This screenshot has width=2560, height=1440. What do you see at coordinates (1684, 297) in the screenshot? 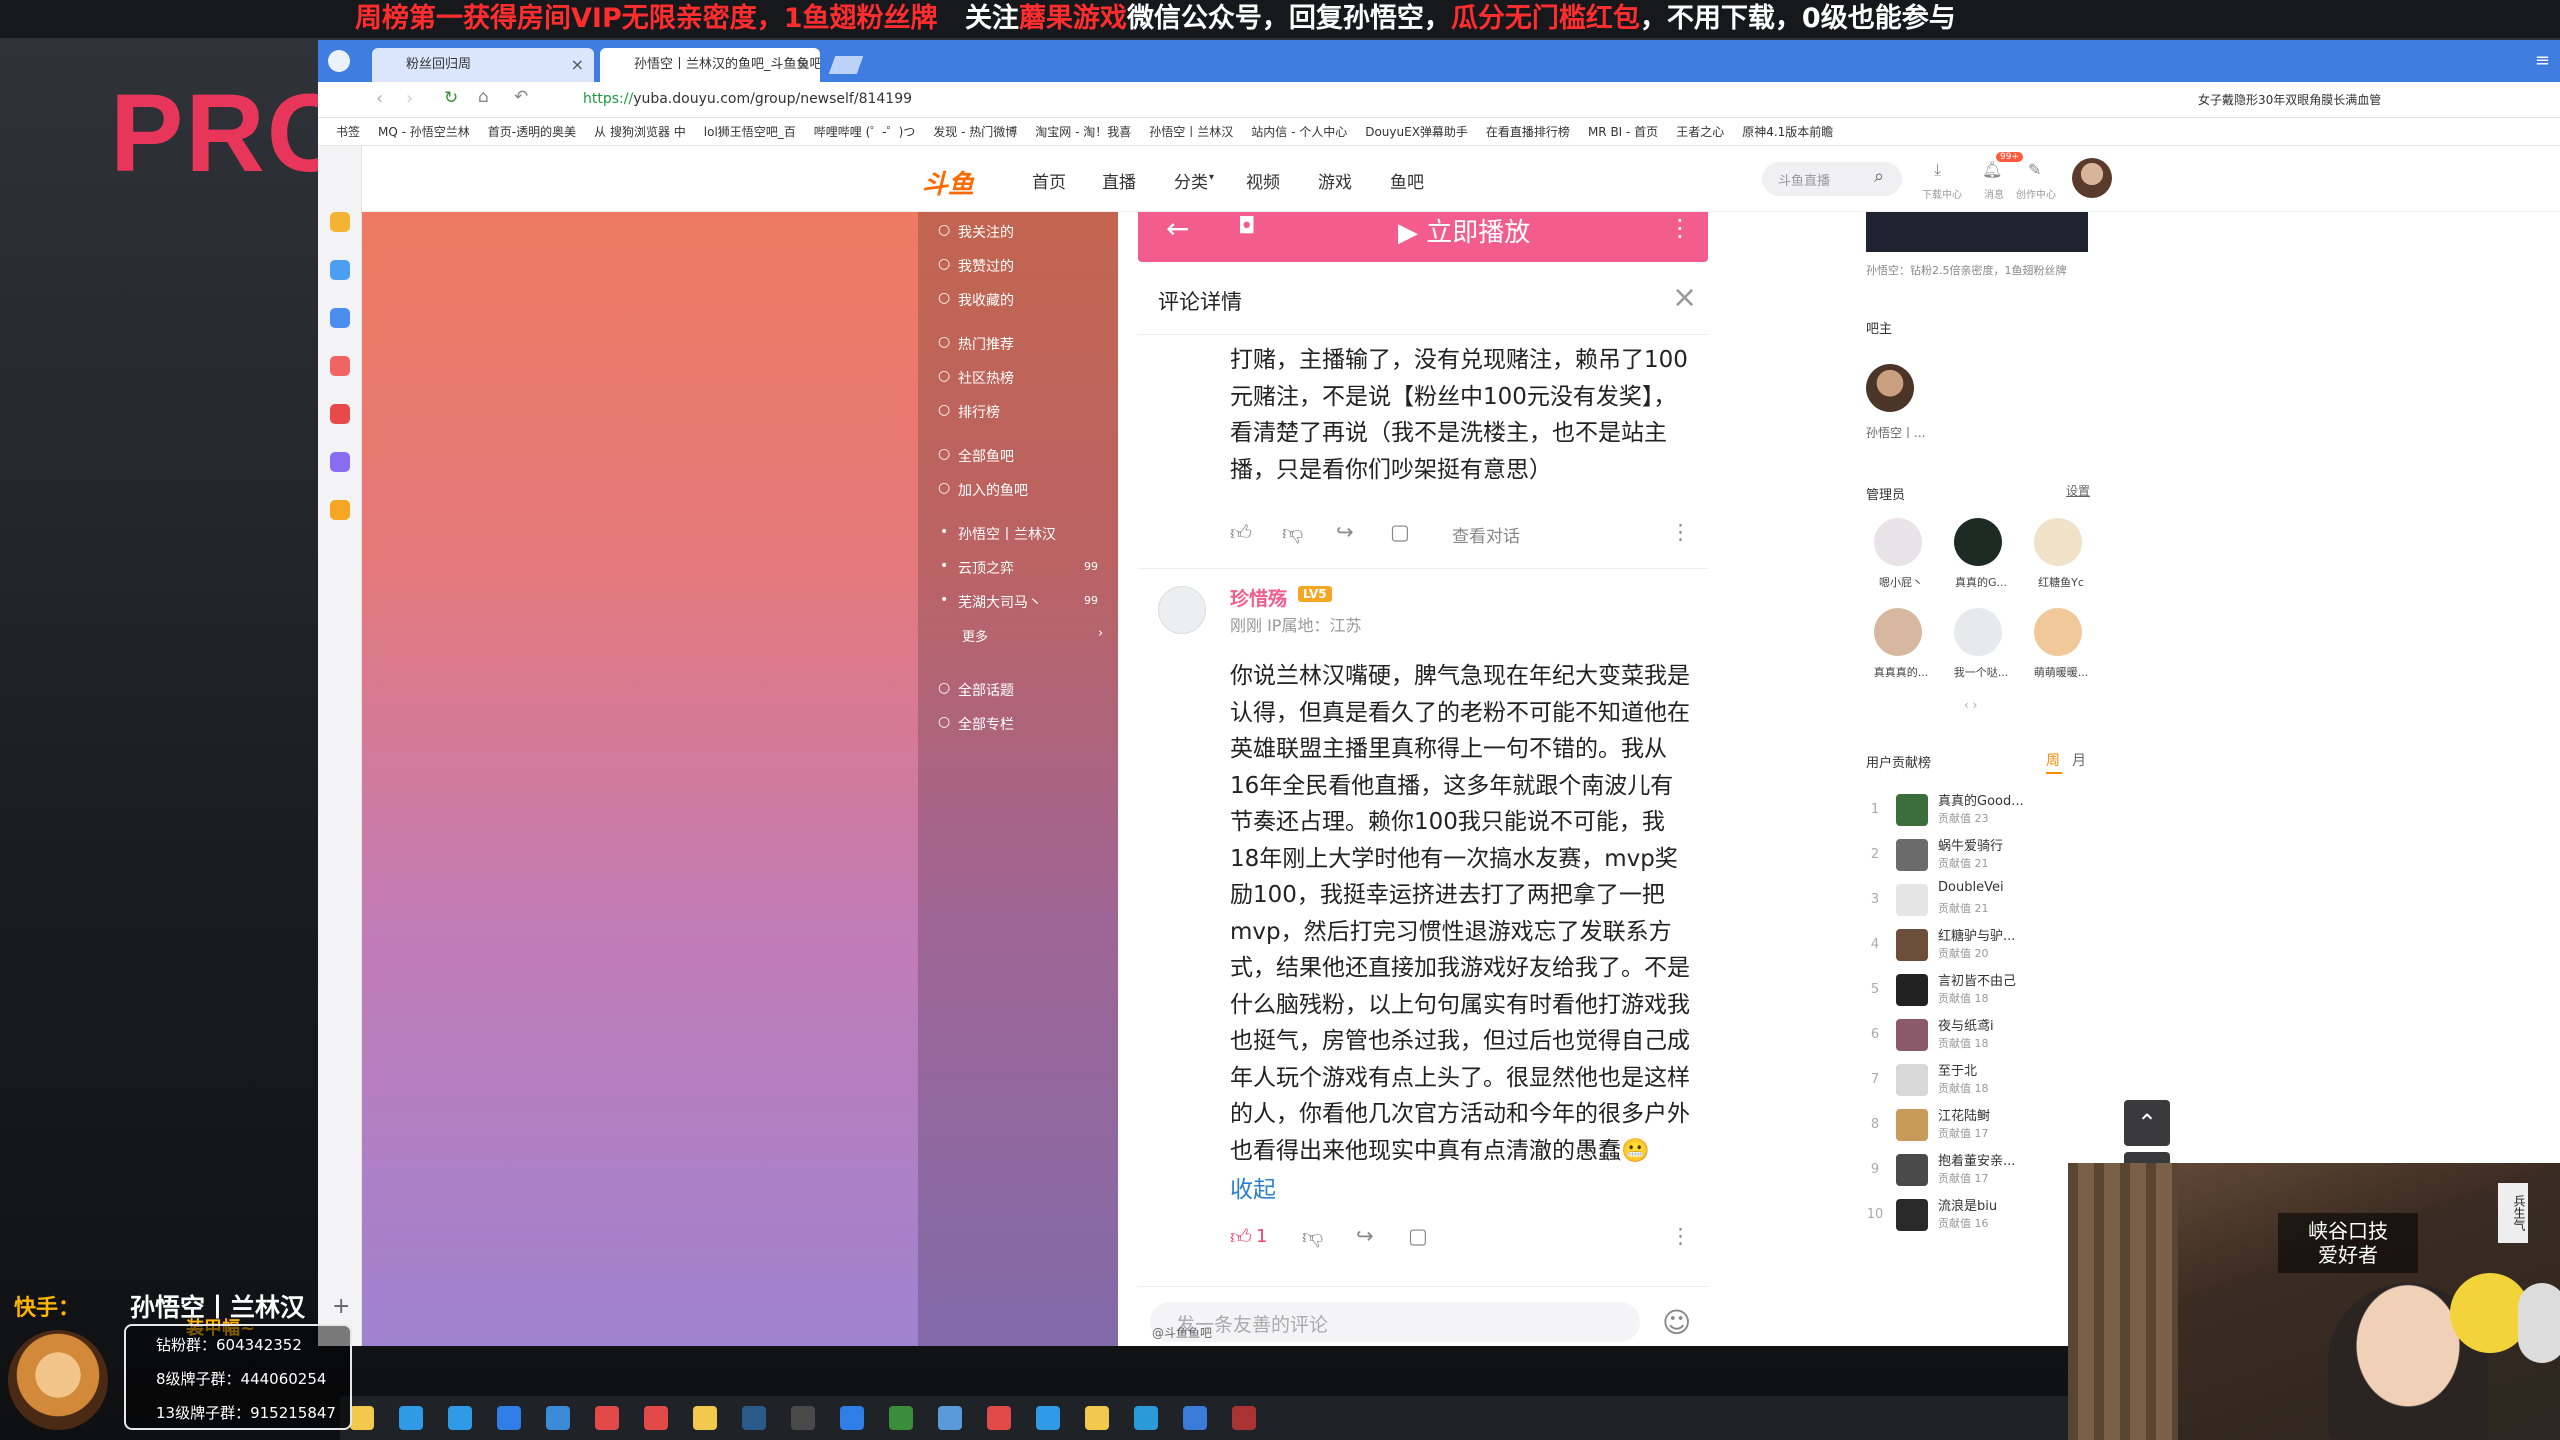
I see `close-icon: ×` at bounding box center [1684, 297].